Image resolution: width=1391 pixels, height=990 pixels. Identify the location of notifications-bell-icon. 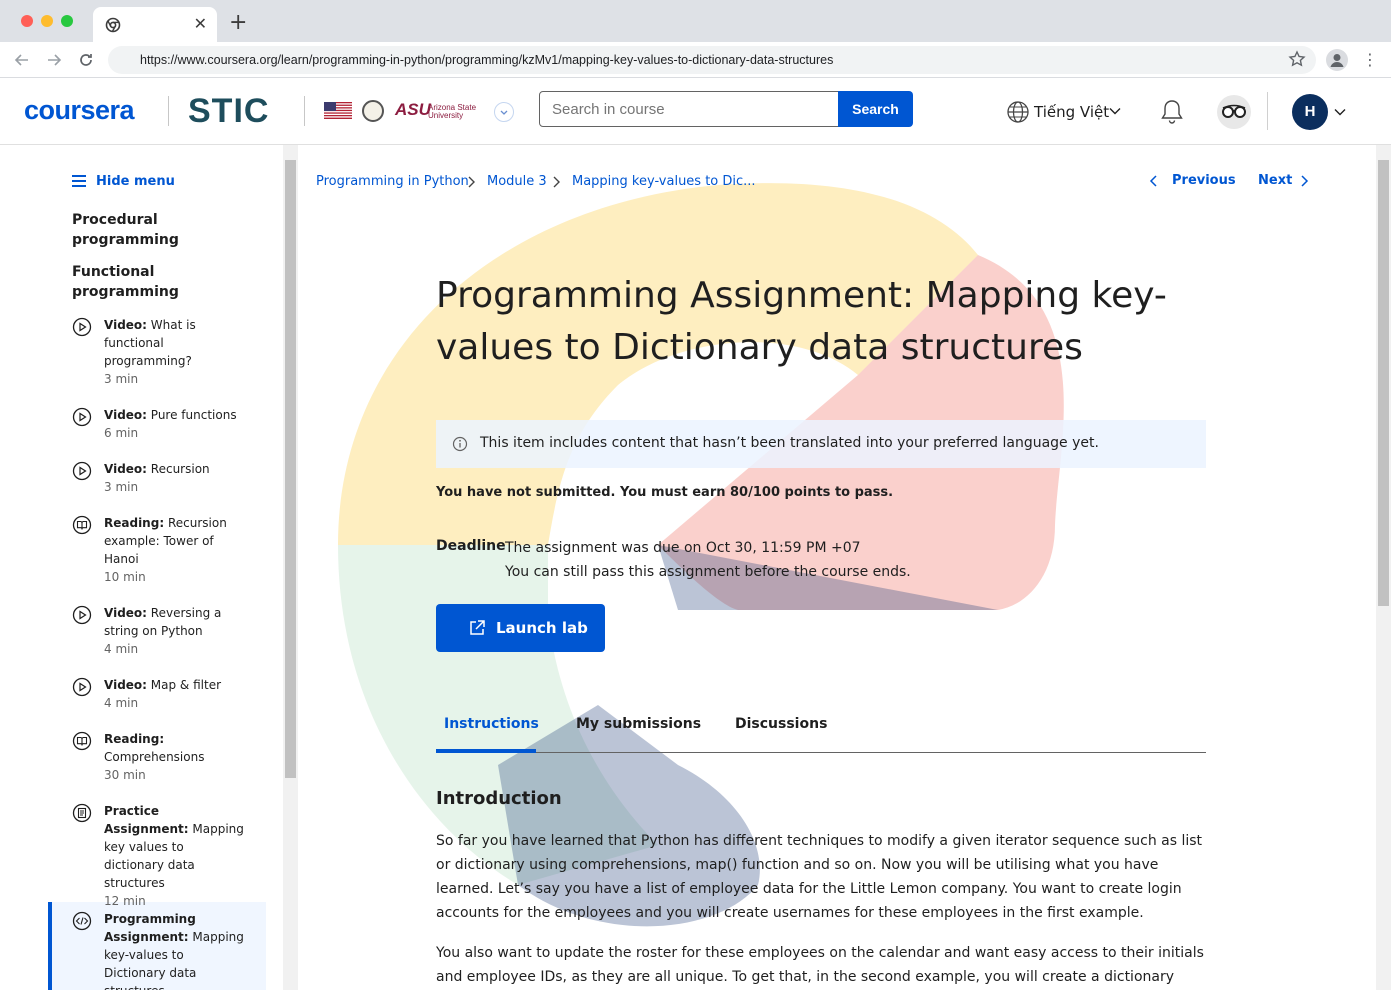
(1172, 112).